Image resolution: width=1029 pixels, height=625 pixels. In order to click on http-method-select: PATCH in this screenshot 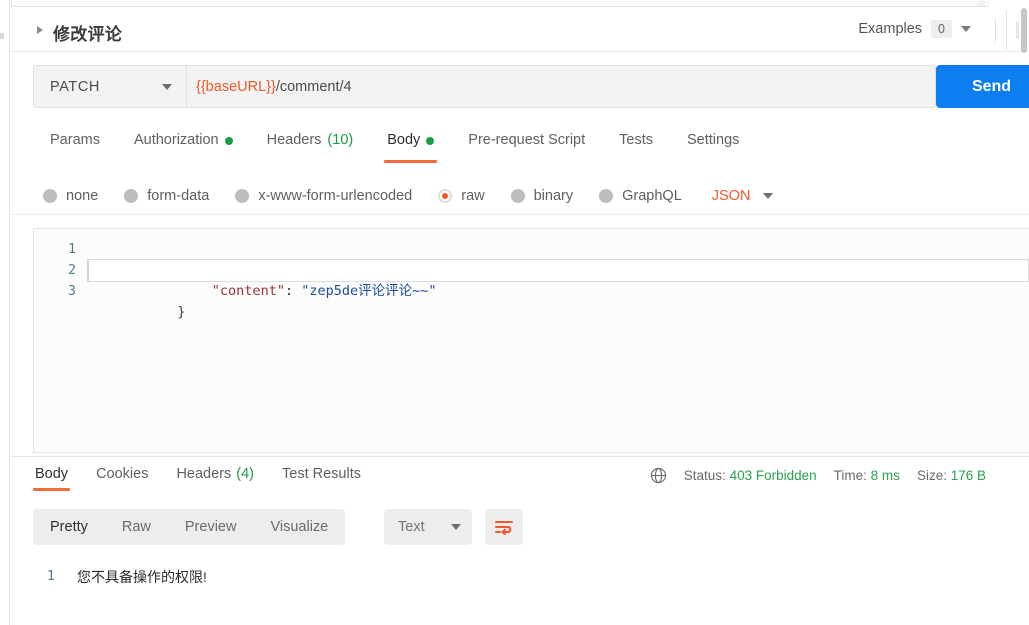, I will do `click(109, 86)`.